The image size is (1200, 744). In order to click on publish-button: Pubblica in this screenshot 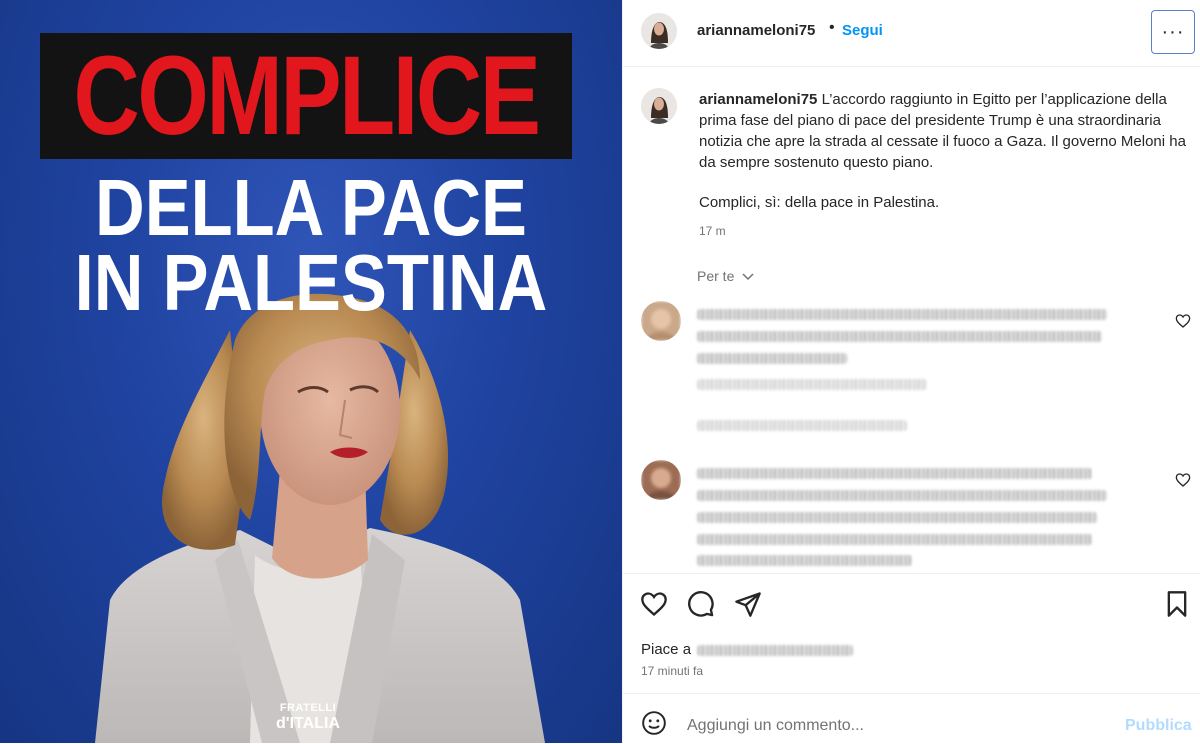, I will do `click(1158, 726)`.